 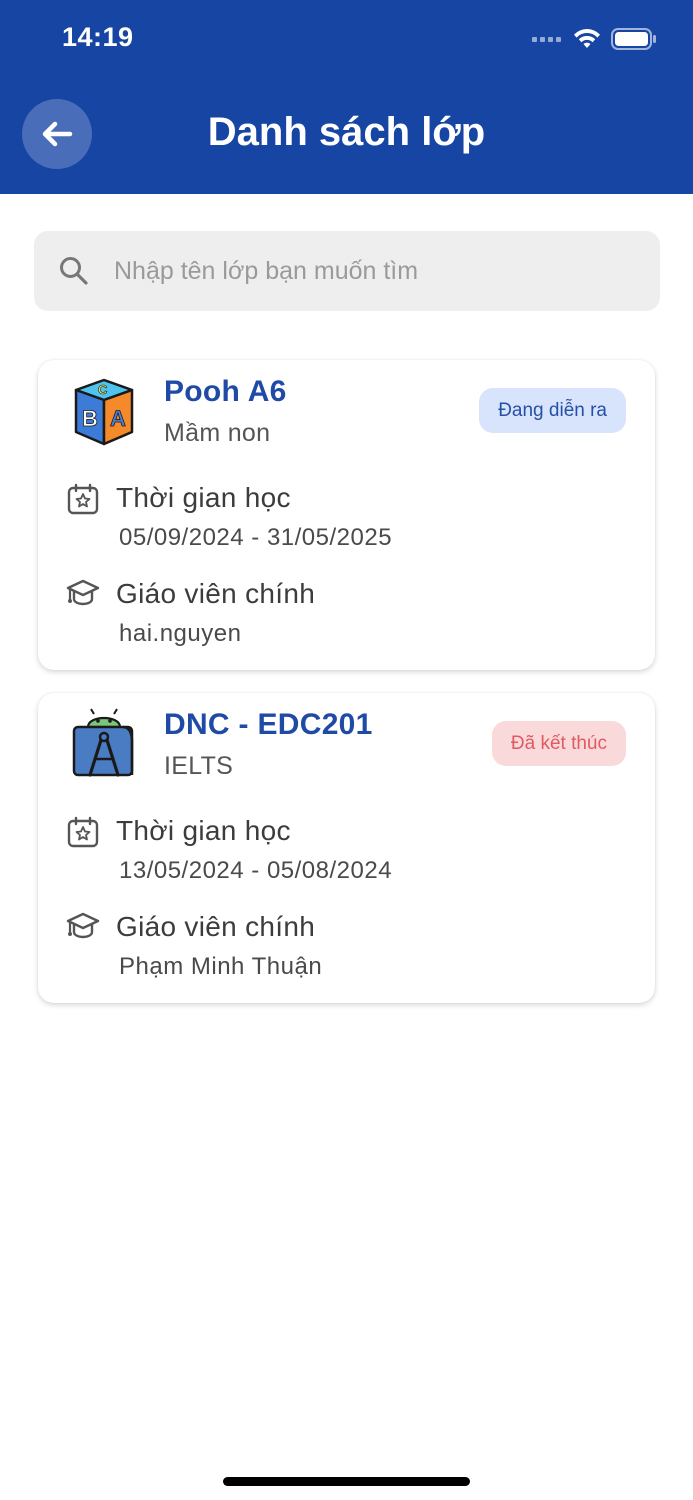 I want to click on svg-text: B, so click(x=90, y=418).